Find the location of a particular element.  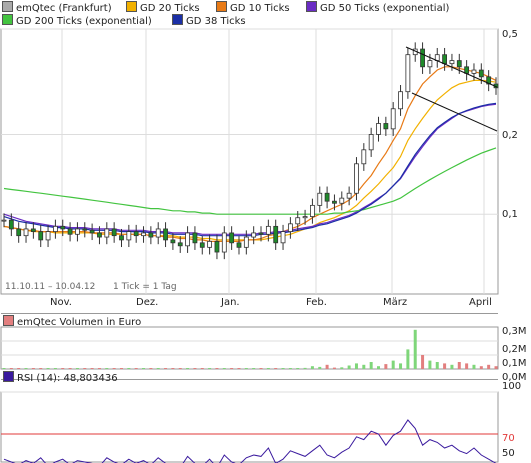

rsi-panel-frame is located at coordinates (249, 427).